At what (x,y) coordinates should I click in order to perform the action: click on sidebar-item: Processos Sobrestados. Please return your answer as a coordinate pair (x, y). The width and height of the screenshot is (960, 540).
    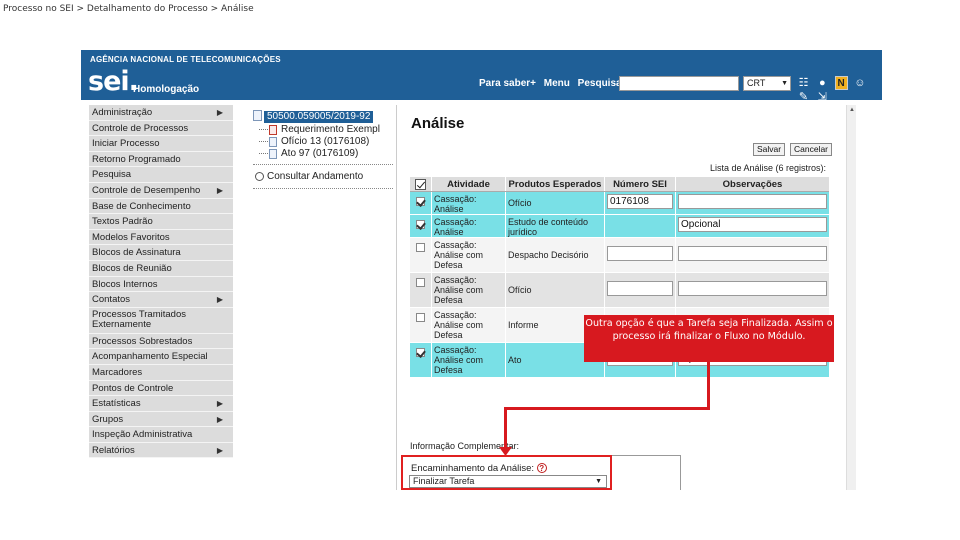
    Looking at the image, I should click on (161, 341).